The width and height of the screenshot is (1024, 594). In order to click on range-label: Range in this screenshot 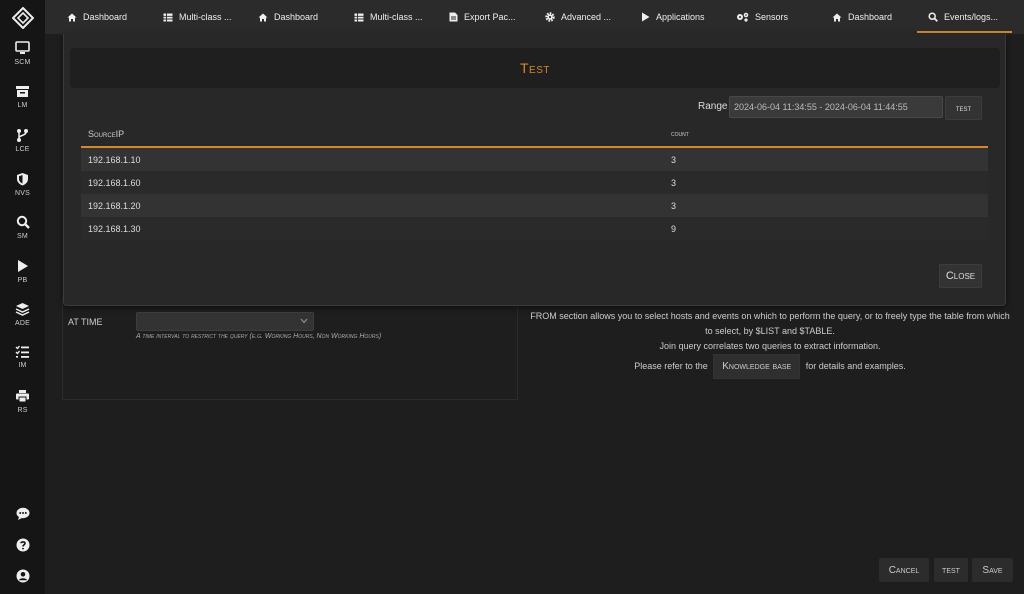, I will do `click(713, 106)`.